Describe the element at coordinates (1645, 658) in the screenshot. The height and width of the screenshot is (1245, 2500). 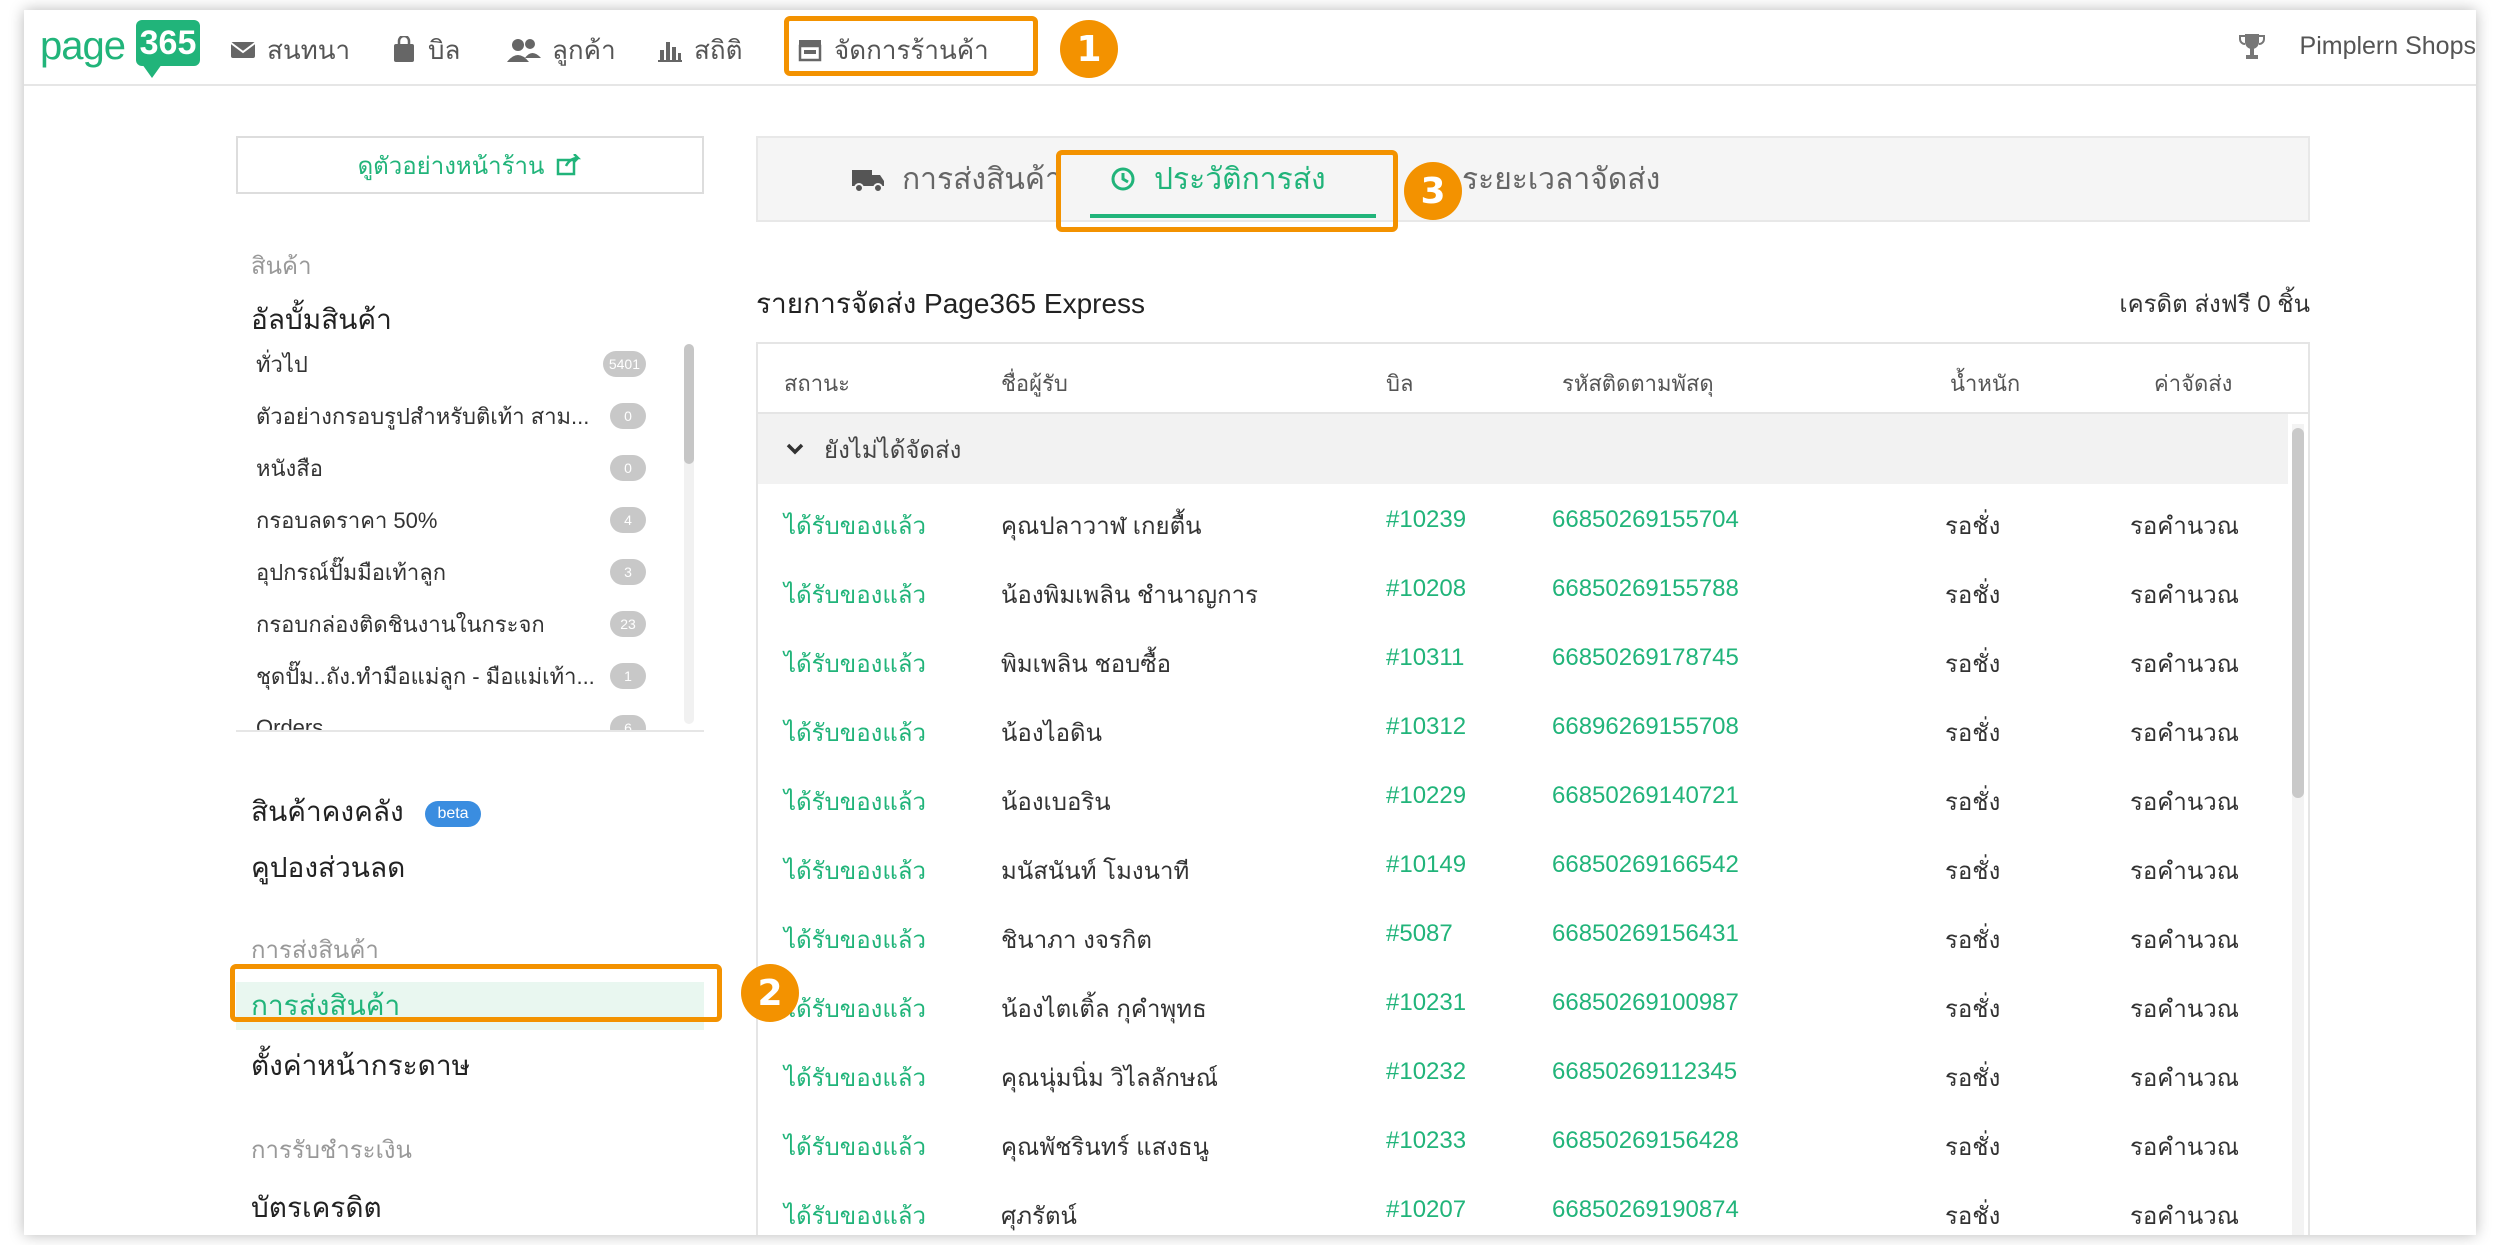
I see `tracking-link: 66850269178745` at that location.